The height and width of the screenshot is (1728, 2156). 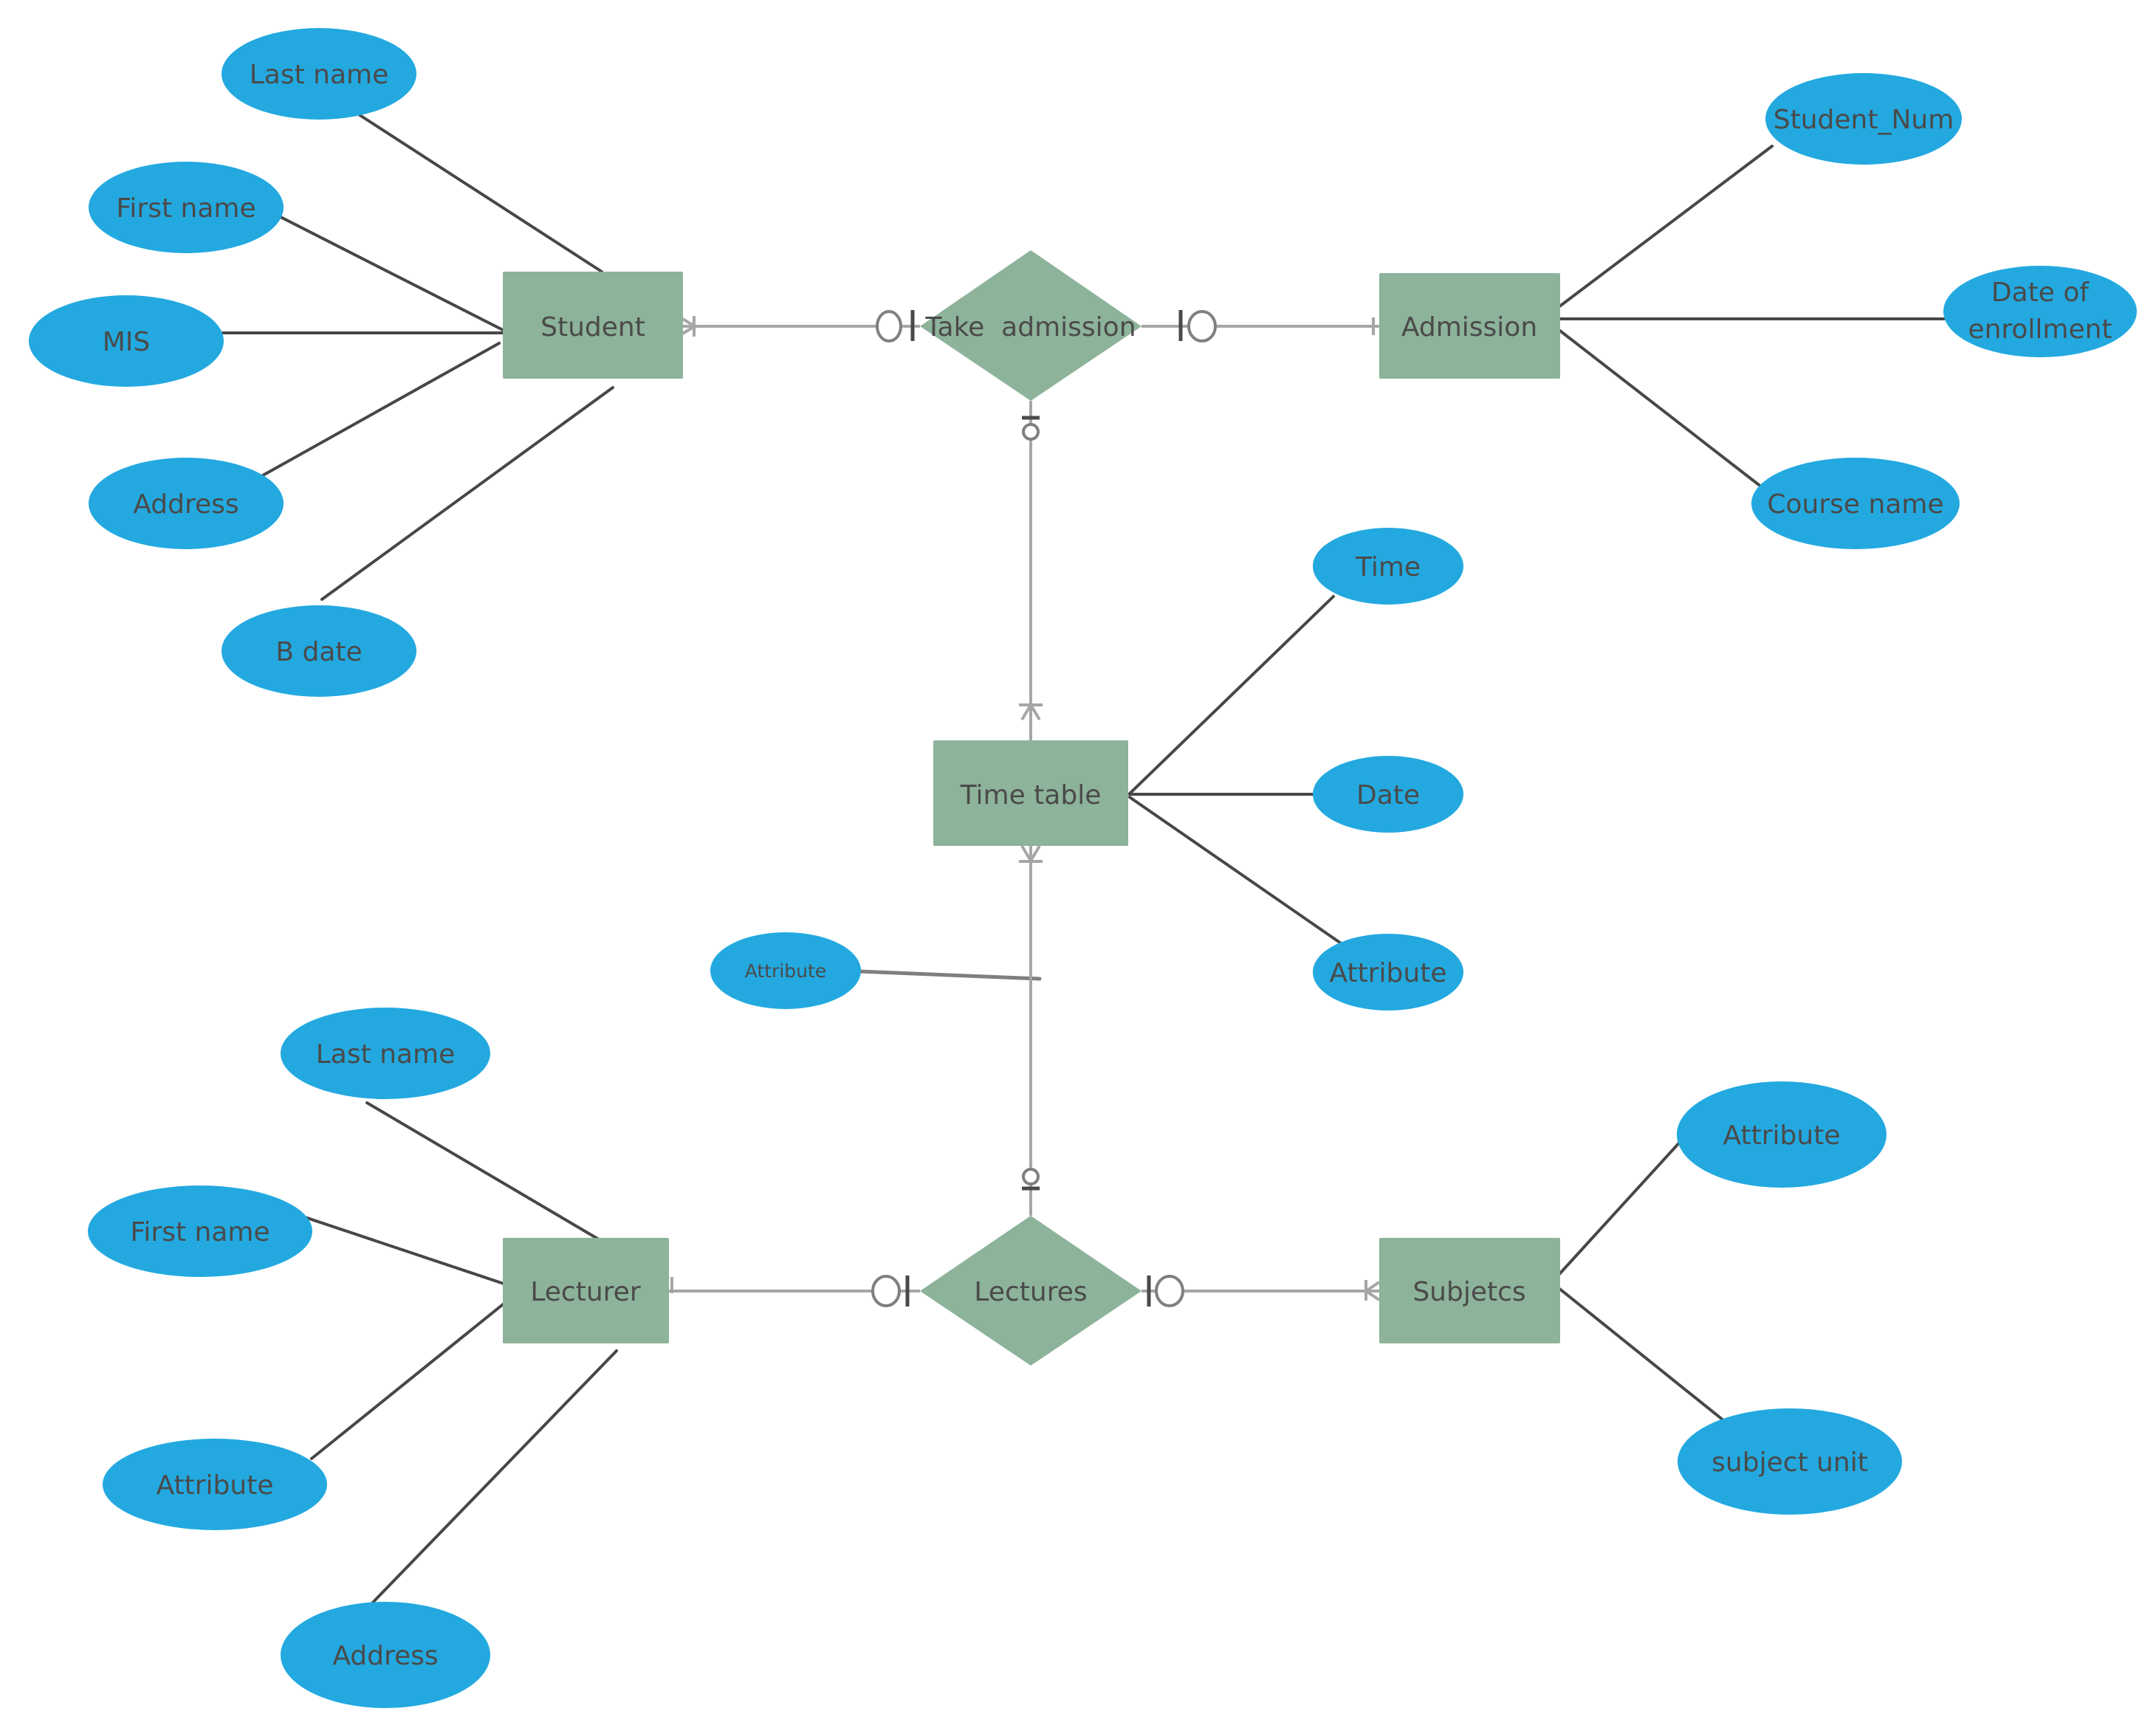 I want to click on attribute-label: enrollment, so click(x=2040, y=329).